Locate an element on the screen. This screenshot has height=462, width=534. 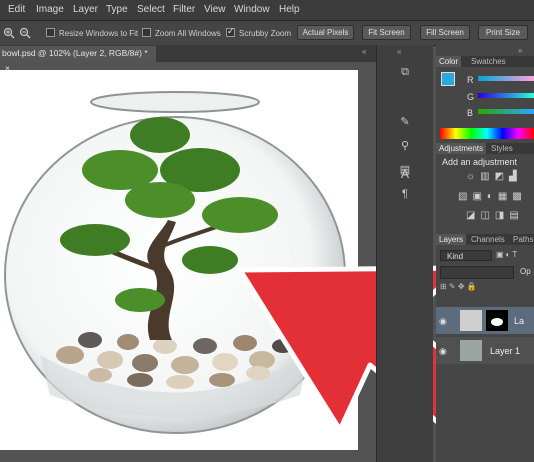
green-channel-label: G is located at coordinates (471, 97).